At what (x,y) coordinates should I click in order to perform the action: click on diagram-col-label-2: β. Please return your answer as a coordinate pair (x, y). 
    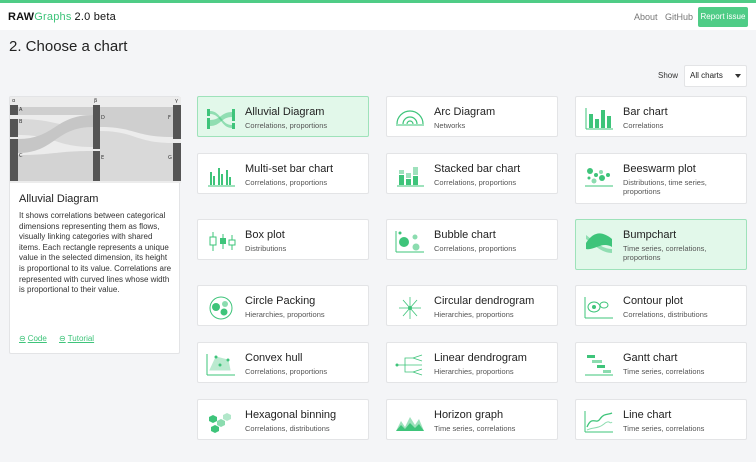
    Looking at the image, I should click on (95, 101).